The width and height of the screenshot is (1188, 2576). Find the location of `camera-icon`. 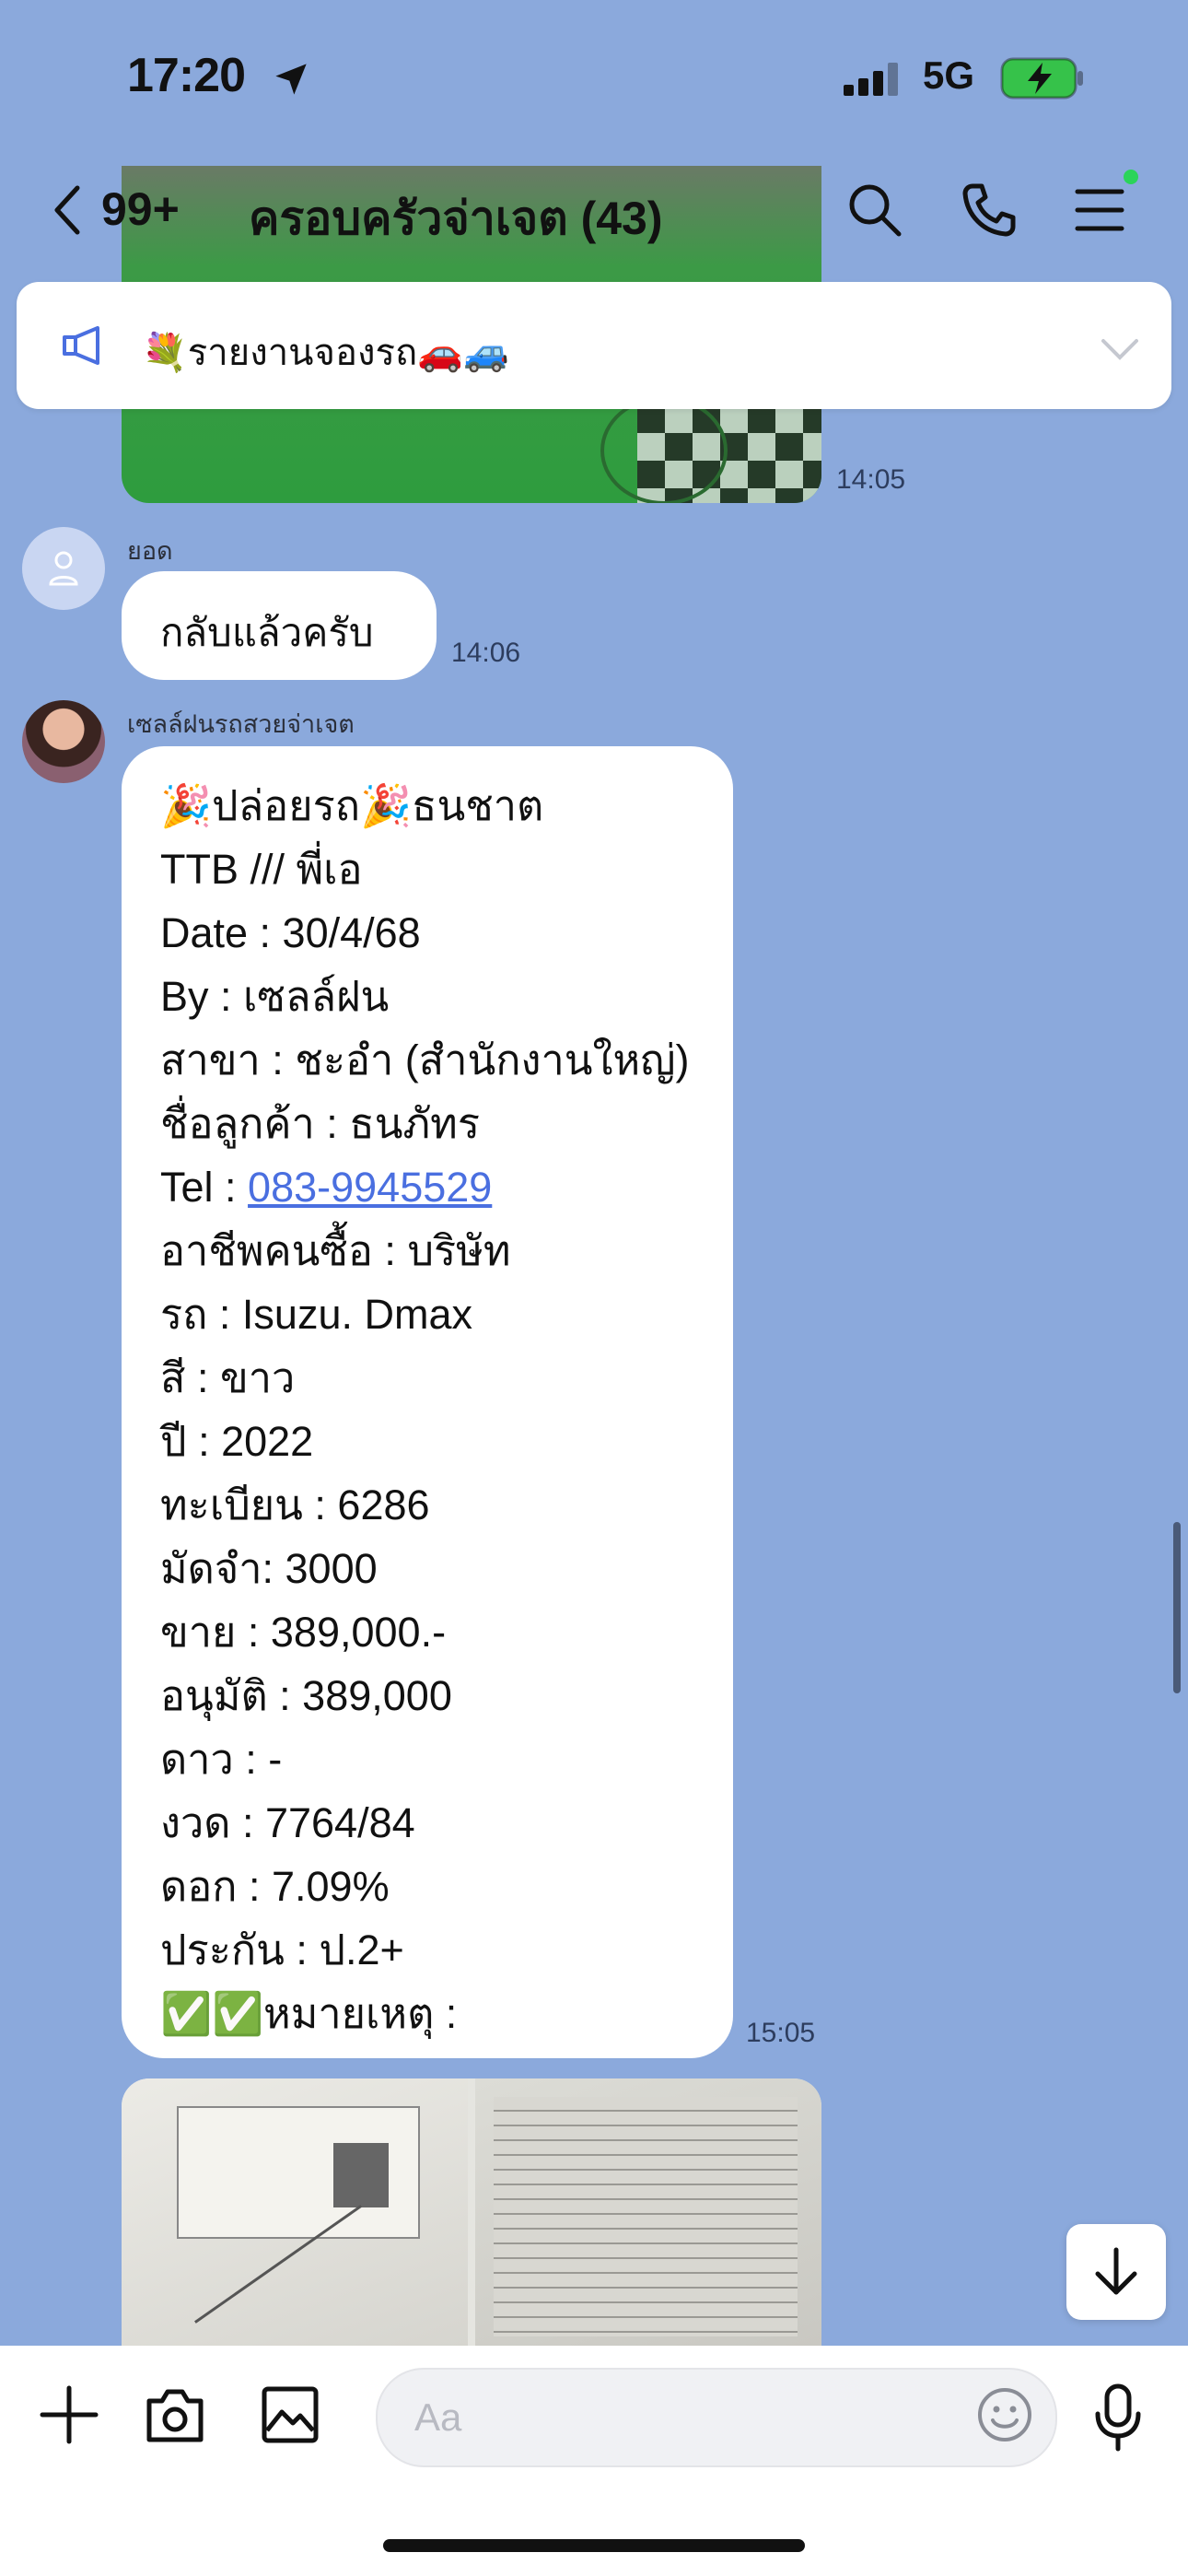

camera-icon is located at coordinates (175, 2414).